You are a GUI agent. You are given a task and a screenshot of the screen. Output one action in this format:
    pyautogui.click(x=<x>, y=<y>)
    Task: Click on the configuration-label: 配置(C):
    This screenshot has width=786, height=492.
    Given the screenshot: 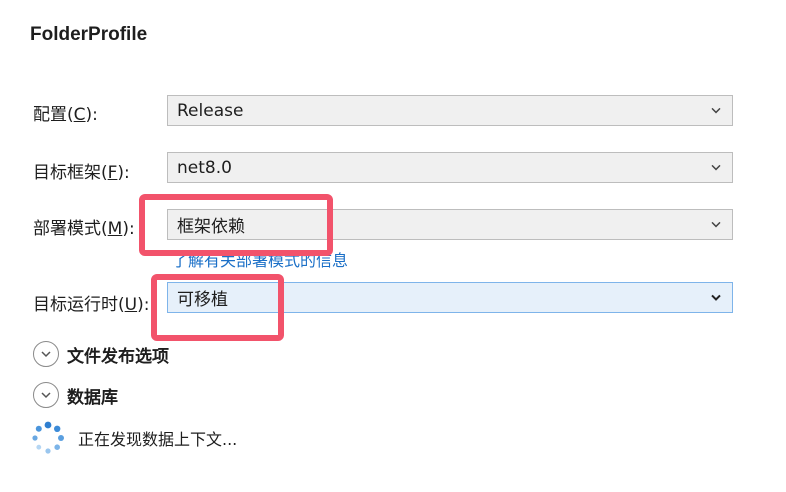 What is the action you would take?
    pyautogui.click(x=65, y=115)
    